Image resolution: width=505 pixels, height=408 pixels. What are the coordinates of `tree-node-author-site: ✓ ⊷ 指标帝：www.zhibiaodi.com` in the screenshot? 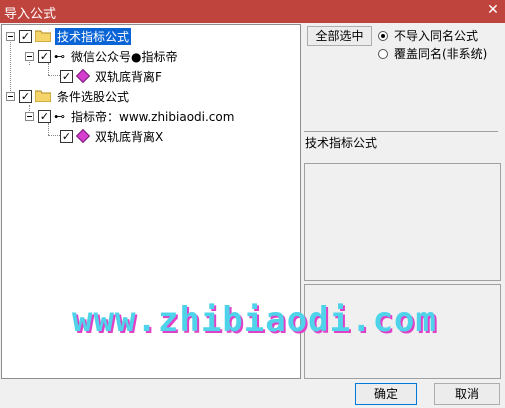 It's located at (130, 116).